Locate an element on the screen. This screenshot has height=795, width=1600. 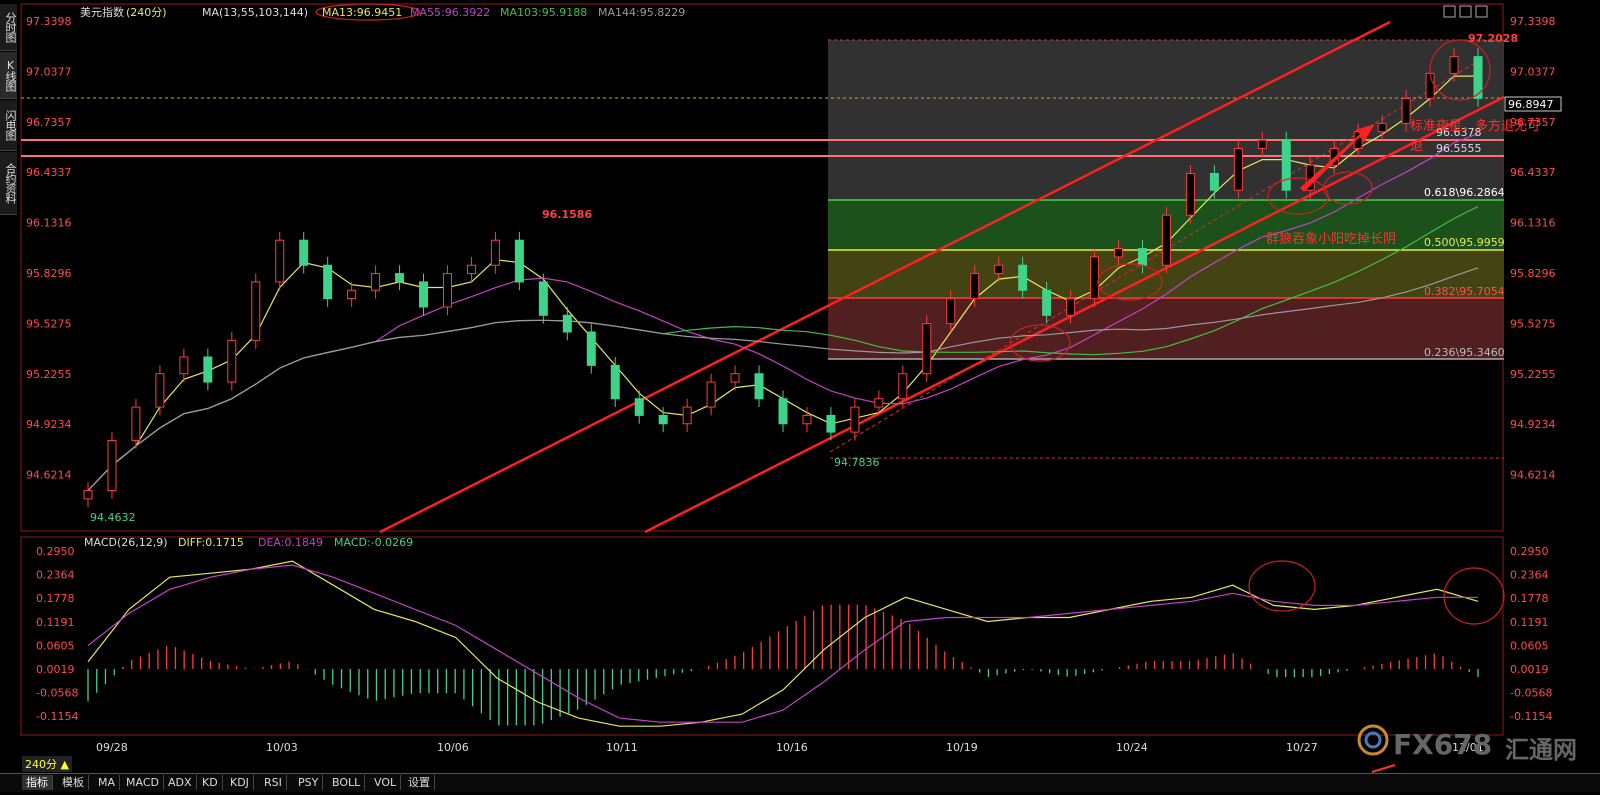
macd-tick-left: -0.0568 is located at coordinates (57, 693).